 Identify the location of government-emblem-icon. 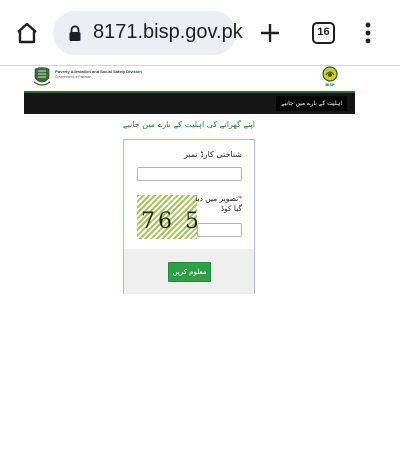
(42, 76).